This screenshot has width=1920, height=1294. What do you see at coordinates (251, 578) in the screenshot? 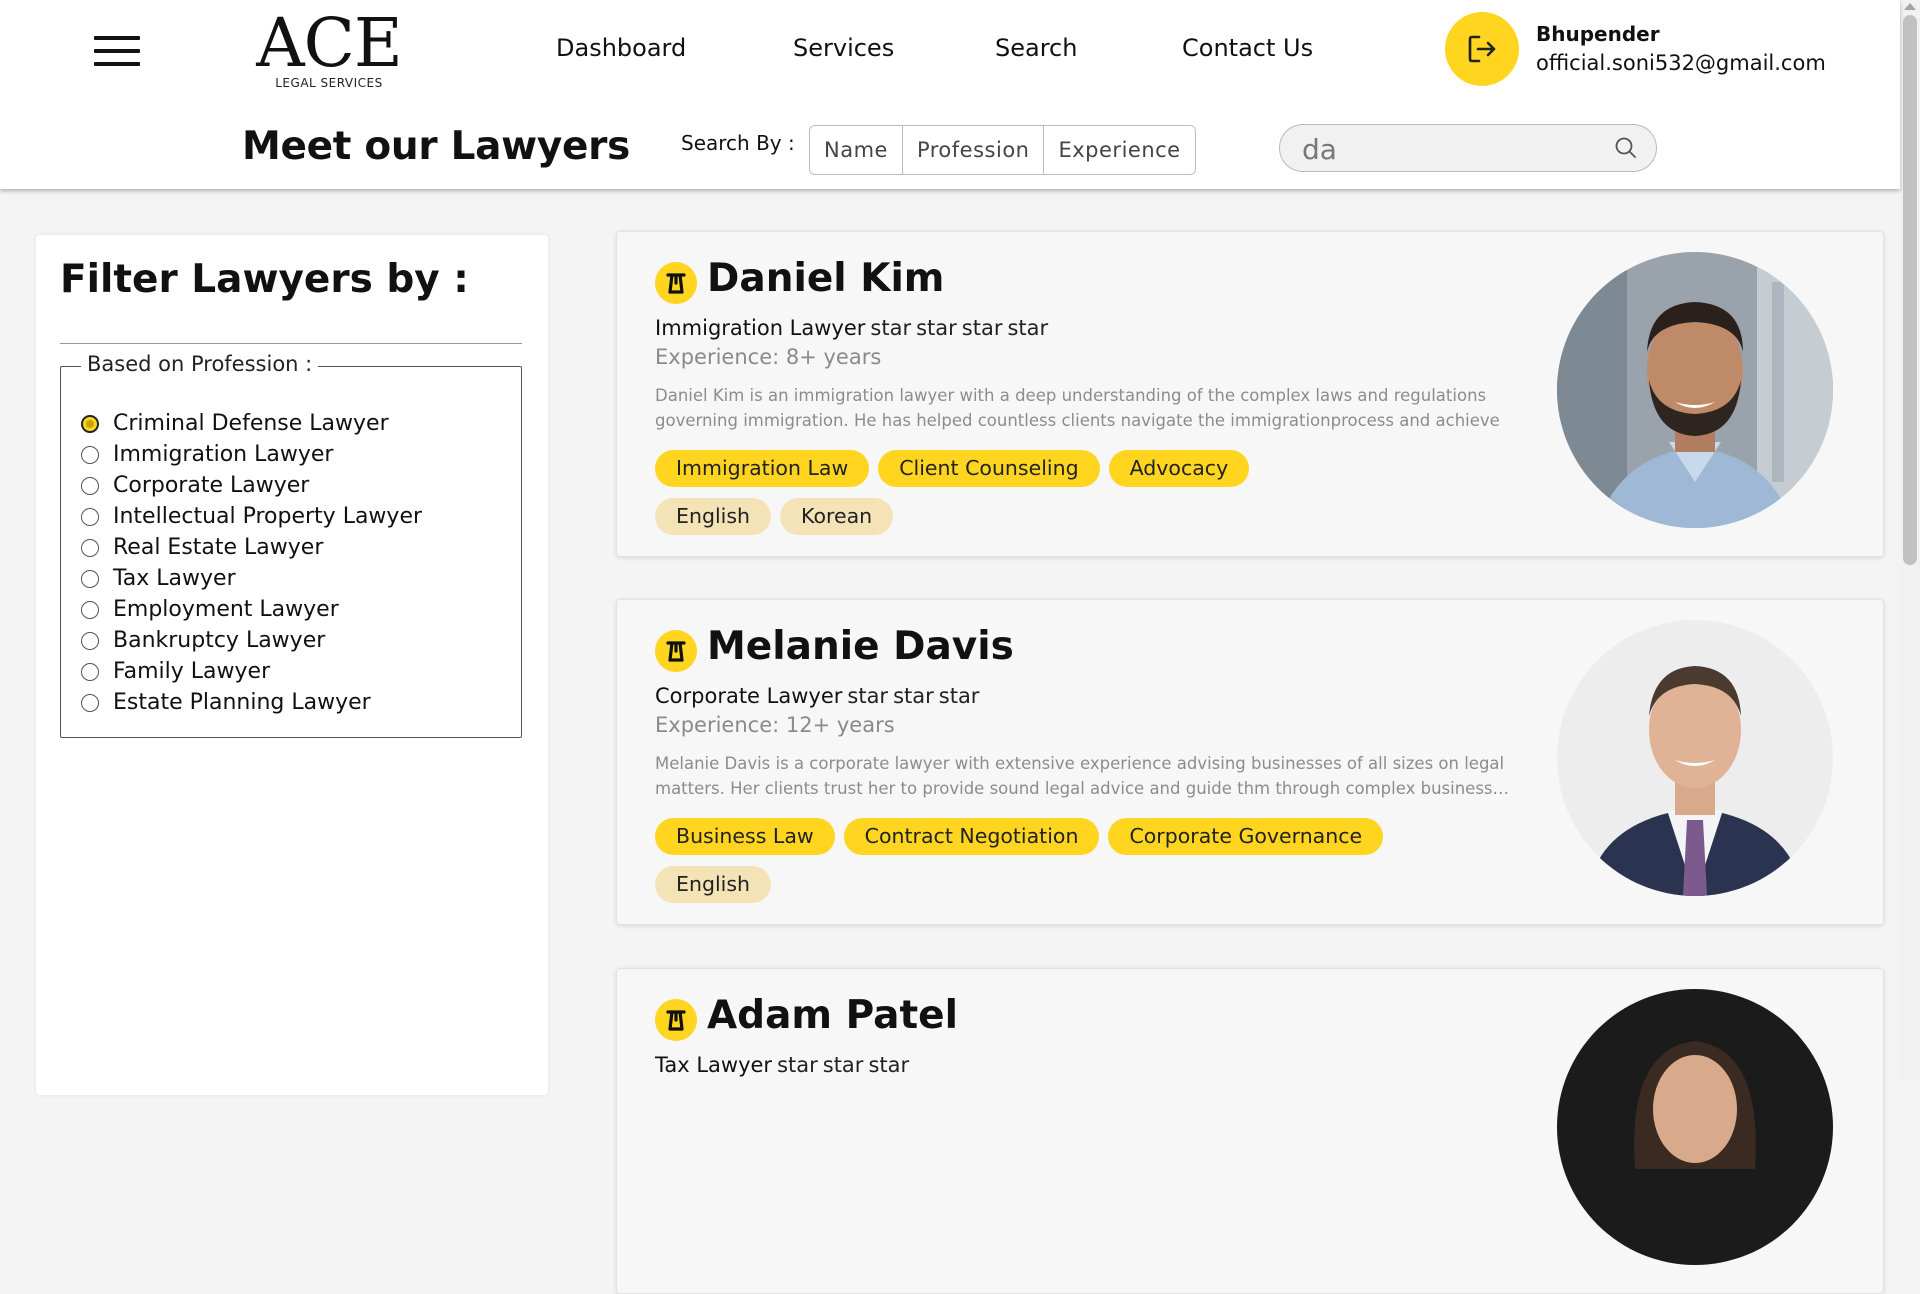
I see `profession-option: Tax Lawyer` at bounding box center [251, 578].